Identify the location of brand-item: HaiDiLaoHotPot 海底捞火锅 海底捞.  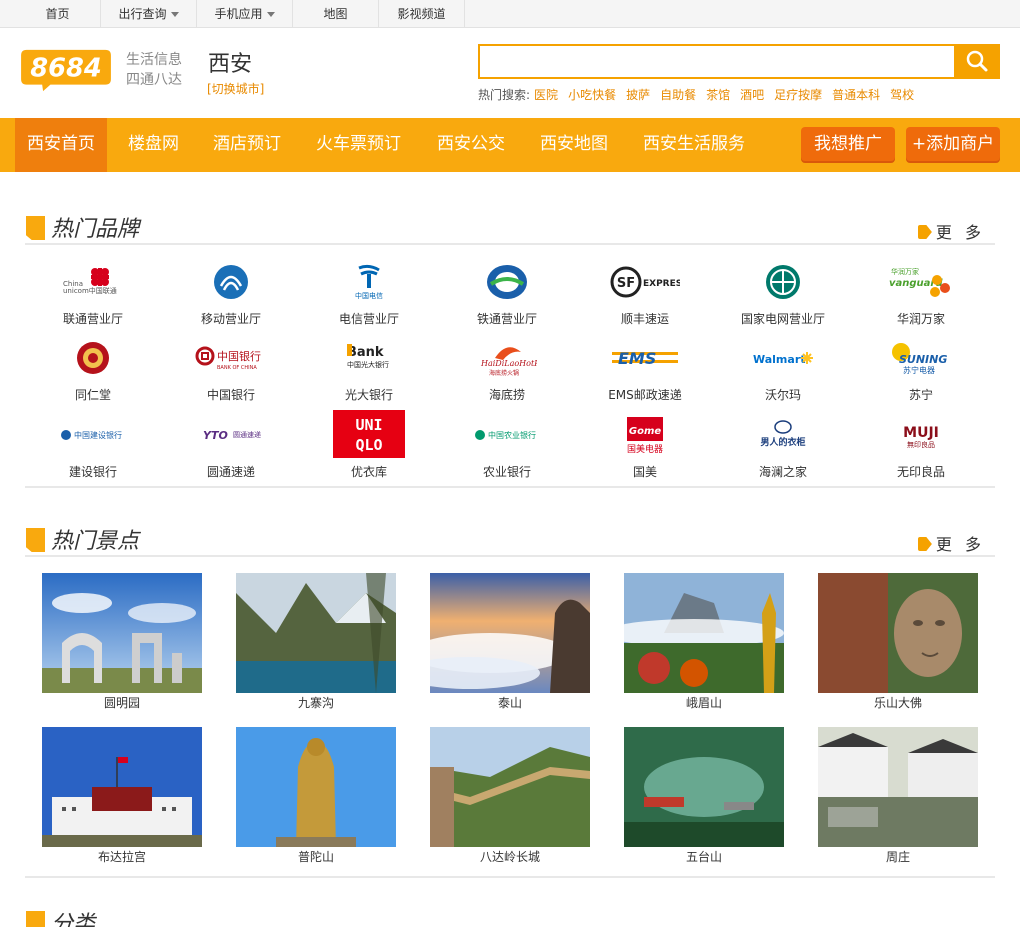
(507, 371).